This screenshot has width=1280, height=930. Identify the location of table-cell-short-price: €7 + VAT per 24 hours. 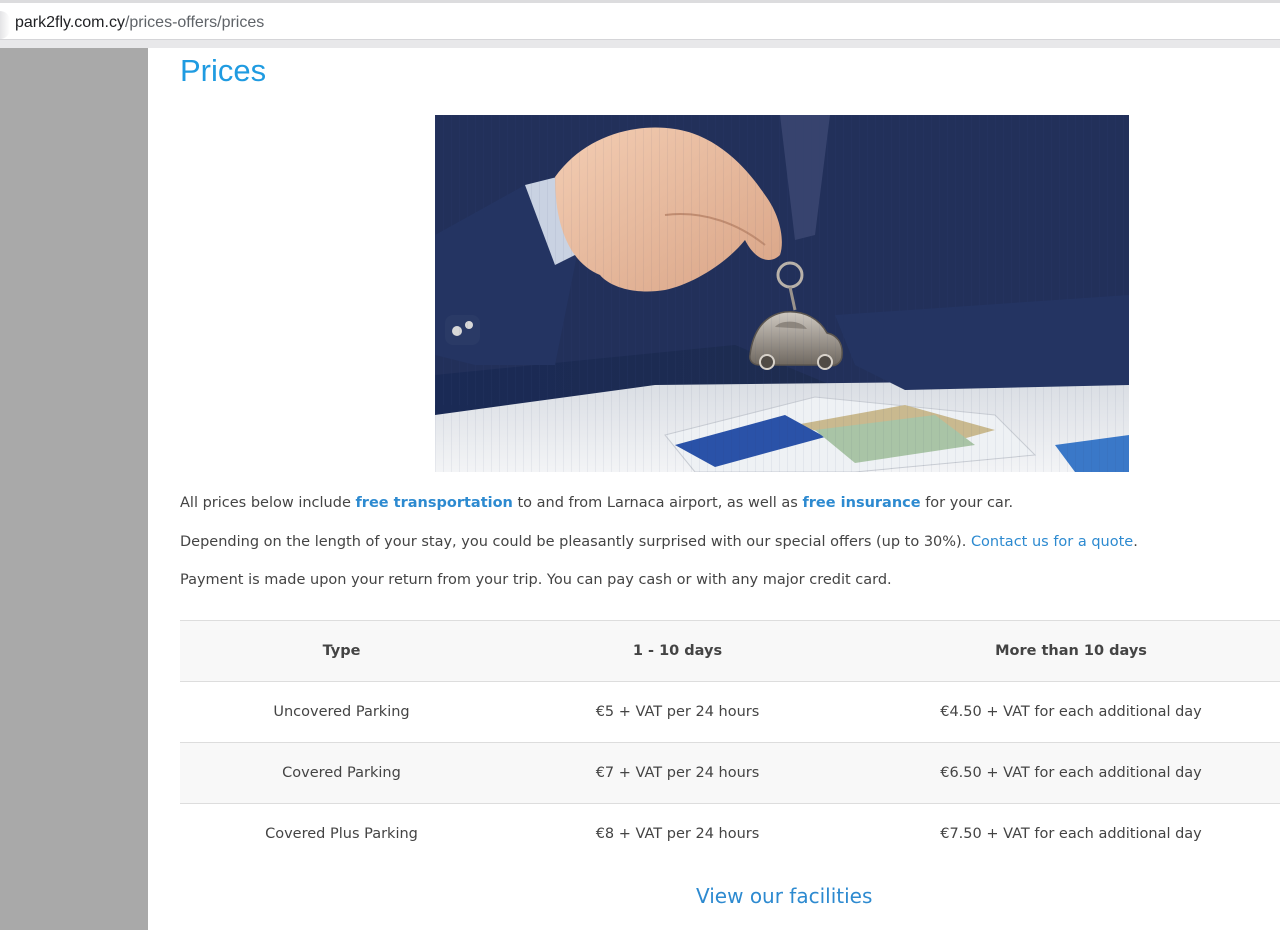
(677, 773).